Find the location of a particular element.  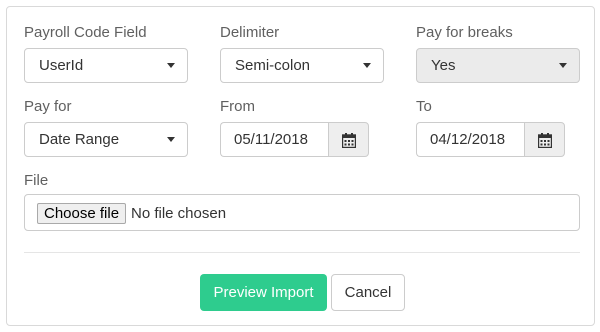

pay-for-value: Date Range is located at coordinates (79, 139).